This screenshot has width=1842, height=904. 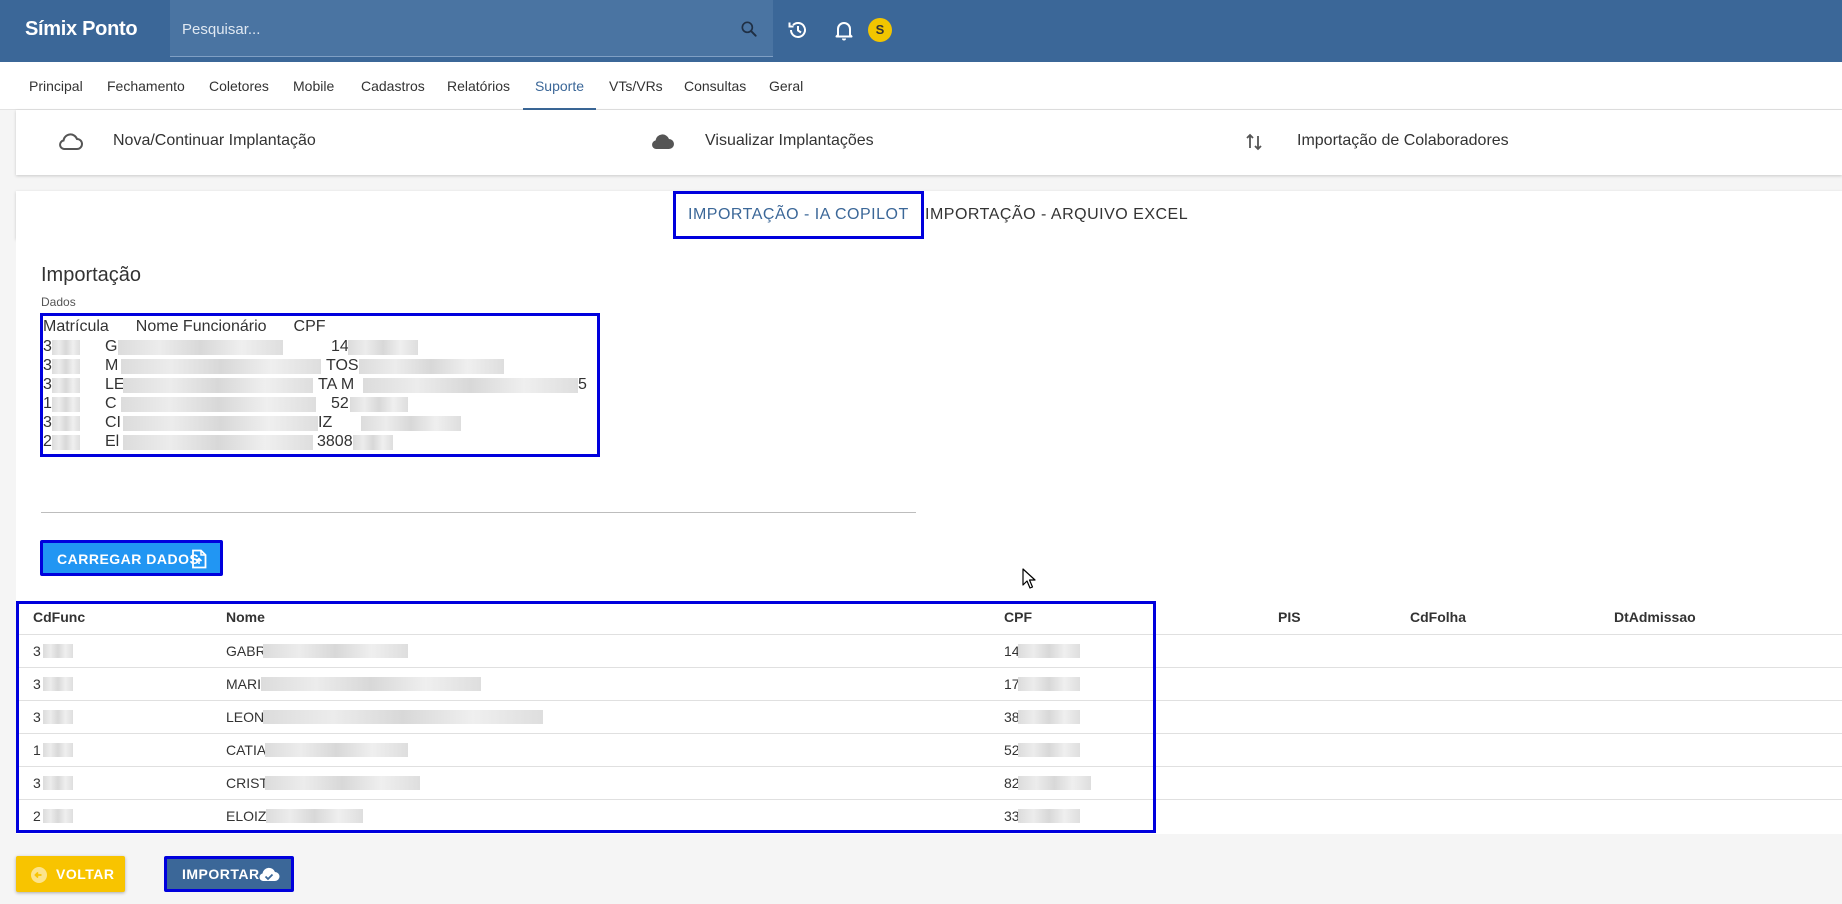 I want to click on tab-arquivo-excel: IMPORTAÇÃO - ARQUIVO EXCEL, so click(x=1056, y=215).